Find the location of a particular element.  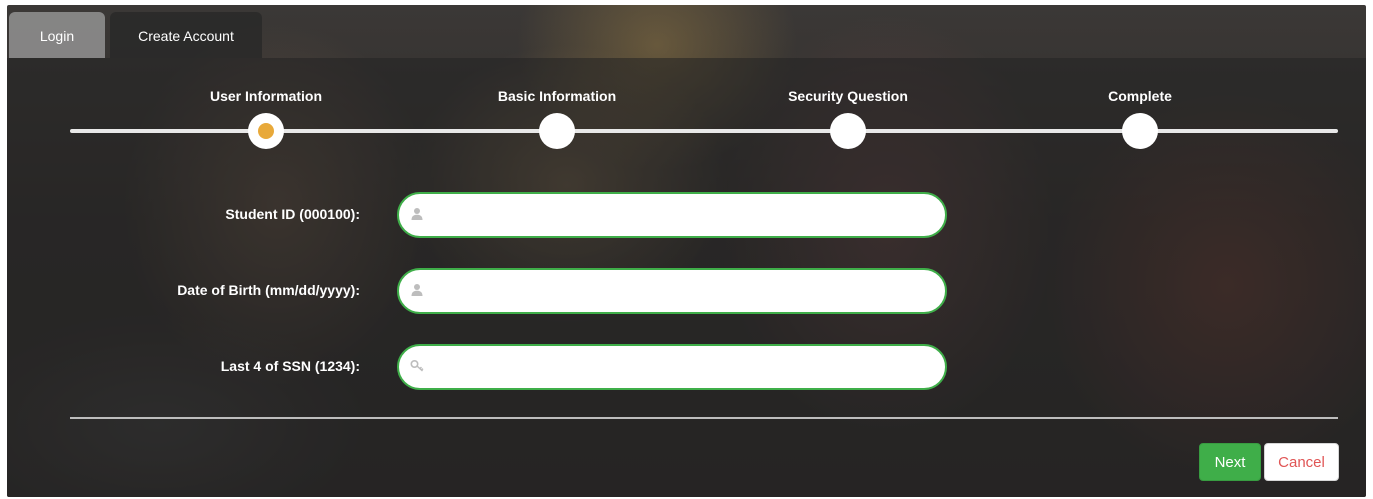

ssn-last4-label: Last 4 of SSN (1234): is located at coordinates (290, 366).